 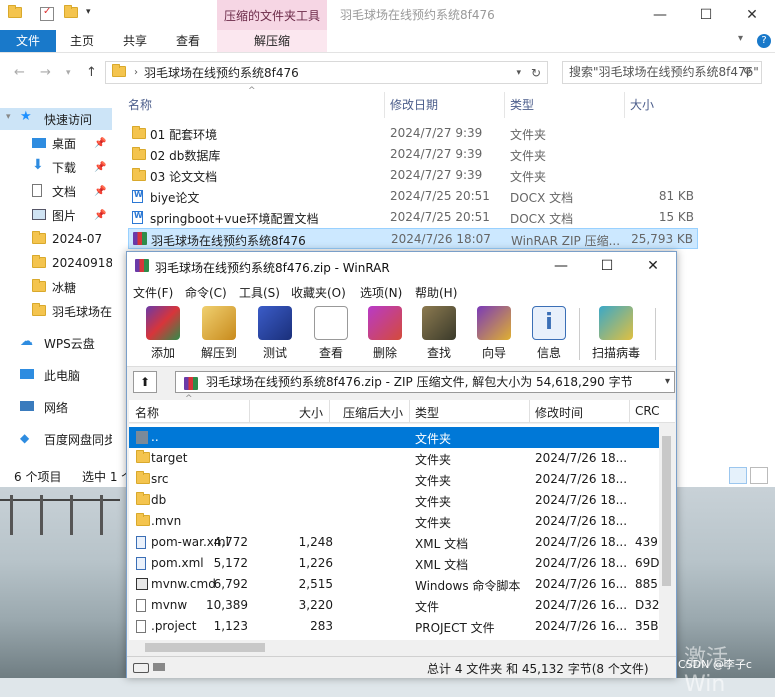 What do you see at coordinates (616, 334) in the screenshot?
I see `scan-virus-button: 扫描病毒` at bounding box center [616, 334].